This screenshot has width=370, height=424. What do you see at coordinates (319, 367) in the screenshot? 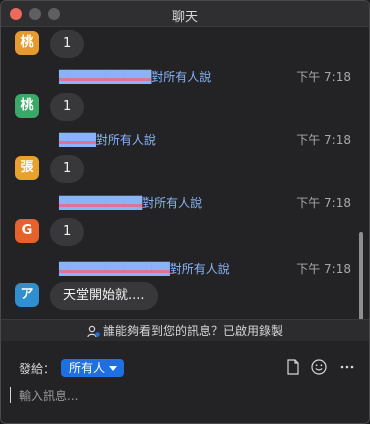
I see `emoji-icon` at bounding box center [319, 367].